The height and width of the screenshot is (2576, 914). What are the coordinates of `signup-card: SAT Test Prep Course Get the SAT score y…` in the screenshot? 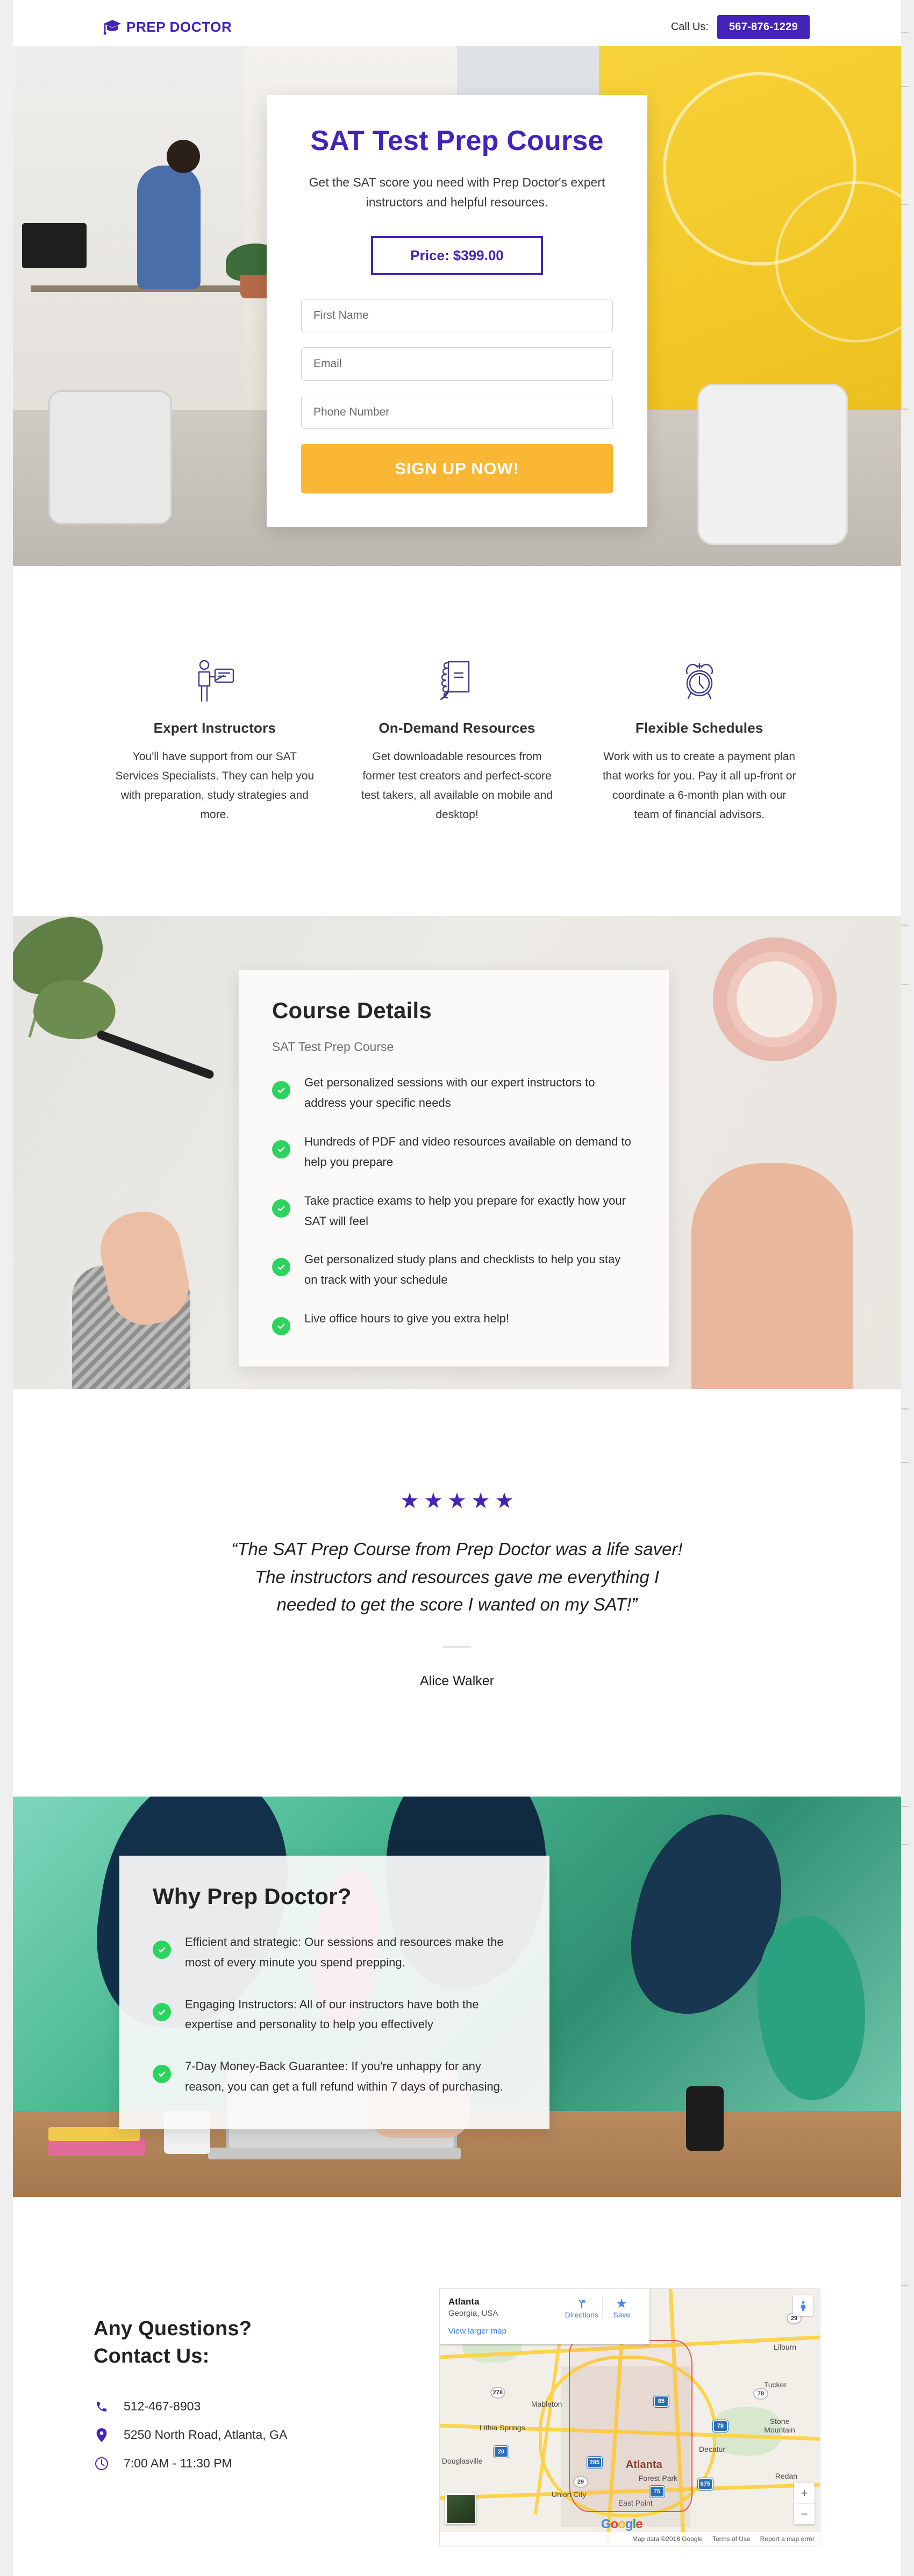 It's located at (457, 311).